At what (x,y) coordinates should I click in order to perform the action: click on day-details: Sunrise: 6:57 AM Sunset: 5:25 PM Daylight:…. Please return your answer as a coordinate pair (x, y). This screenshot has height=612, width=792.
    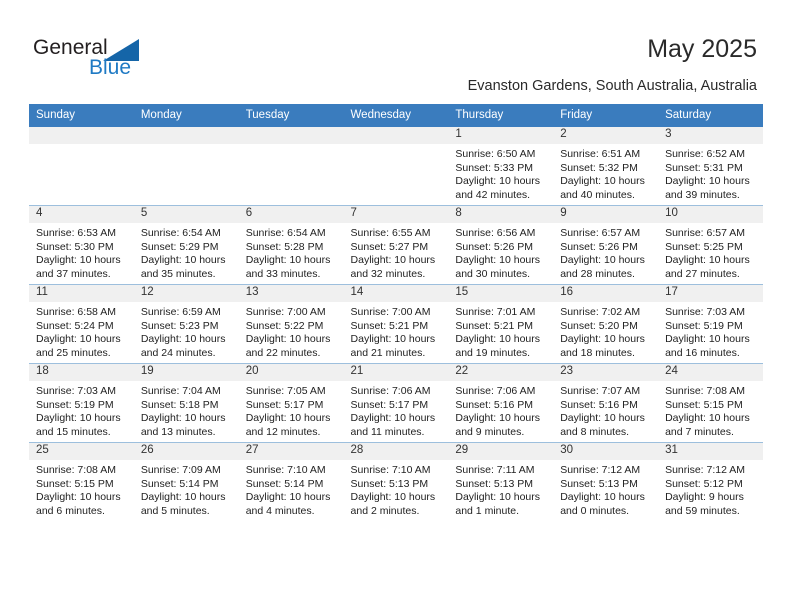
    Looking at the image, I should click on (710, 252).